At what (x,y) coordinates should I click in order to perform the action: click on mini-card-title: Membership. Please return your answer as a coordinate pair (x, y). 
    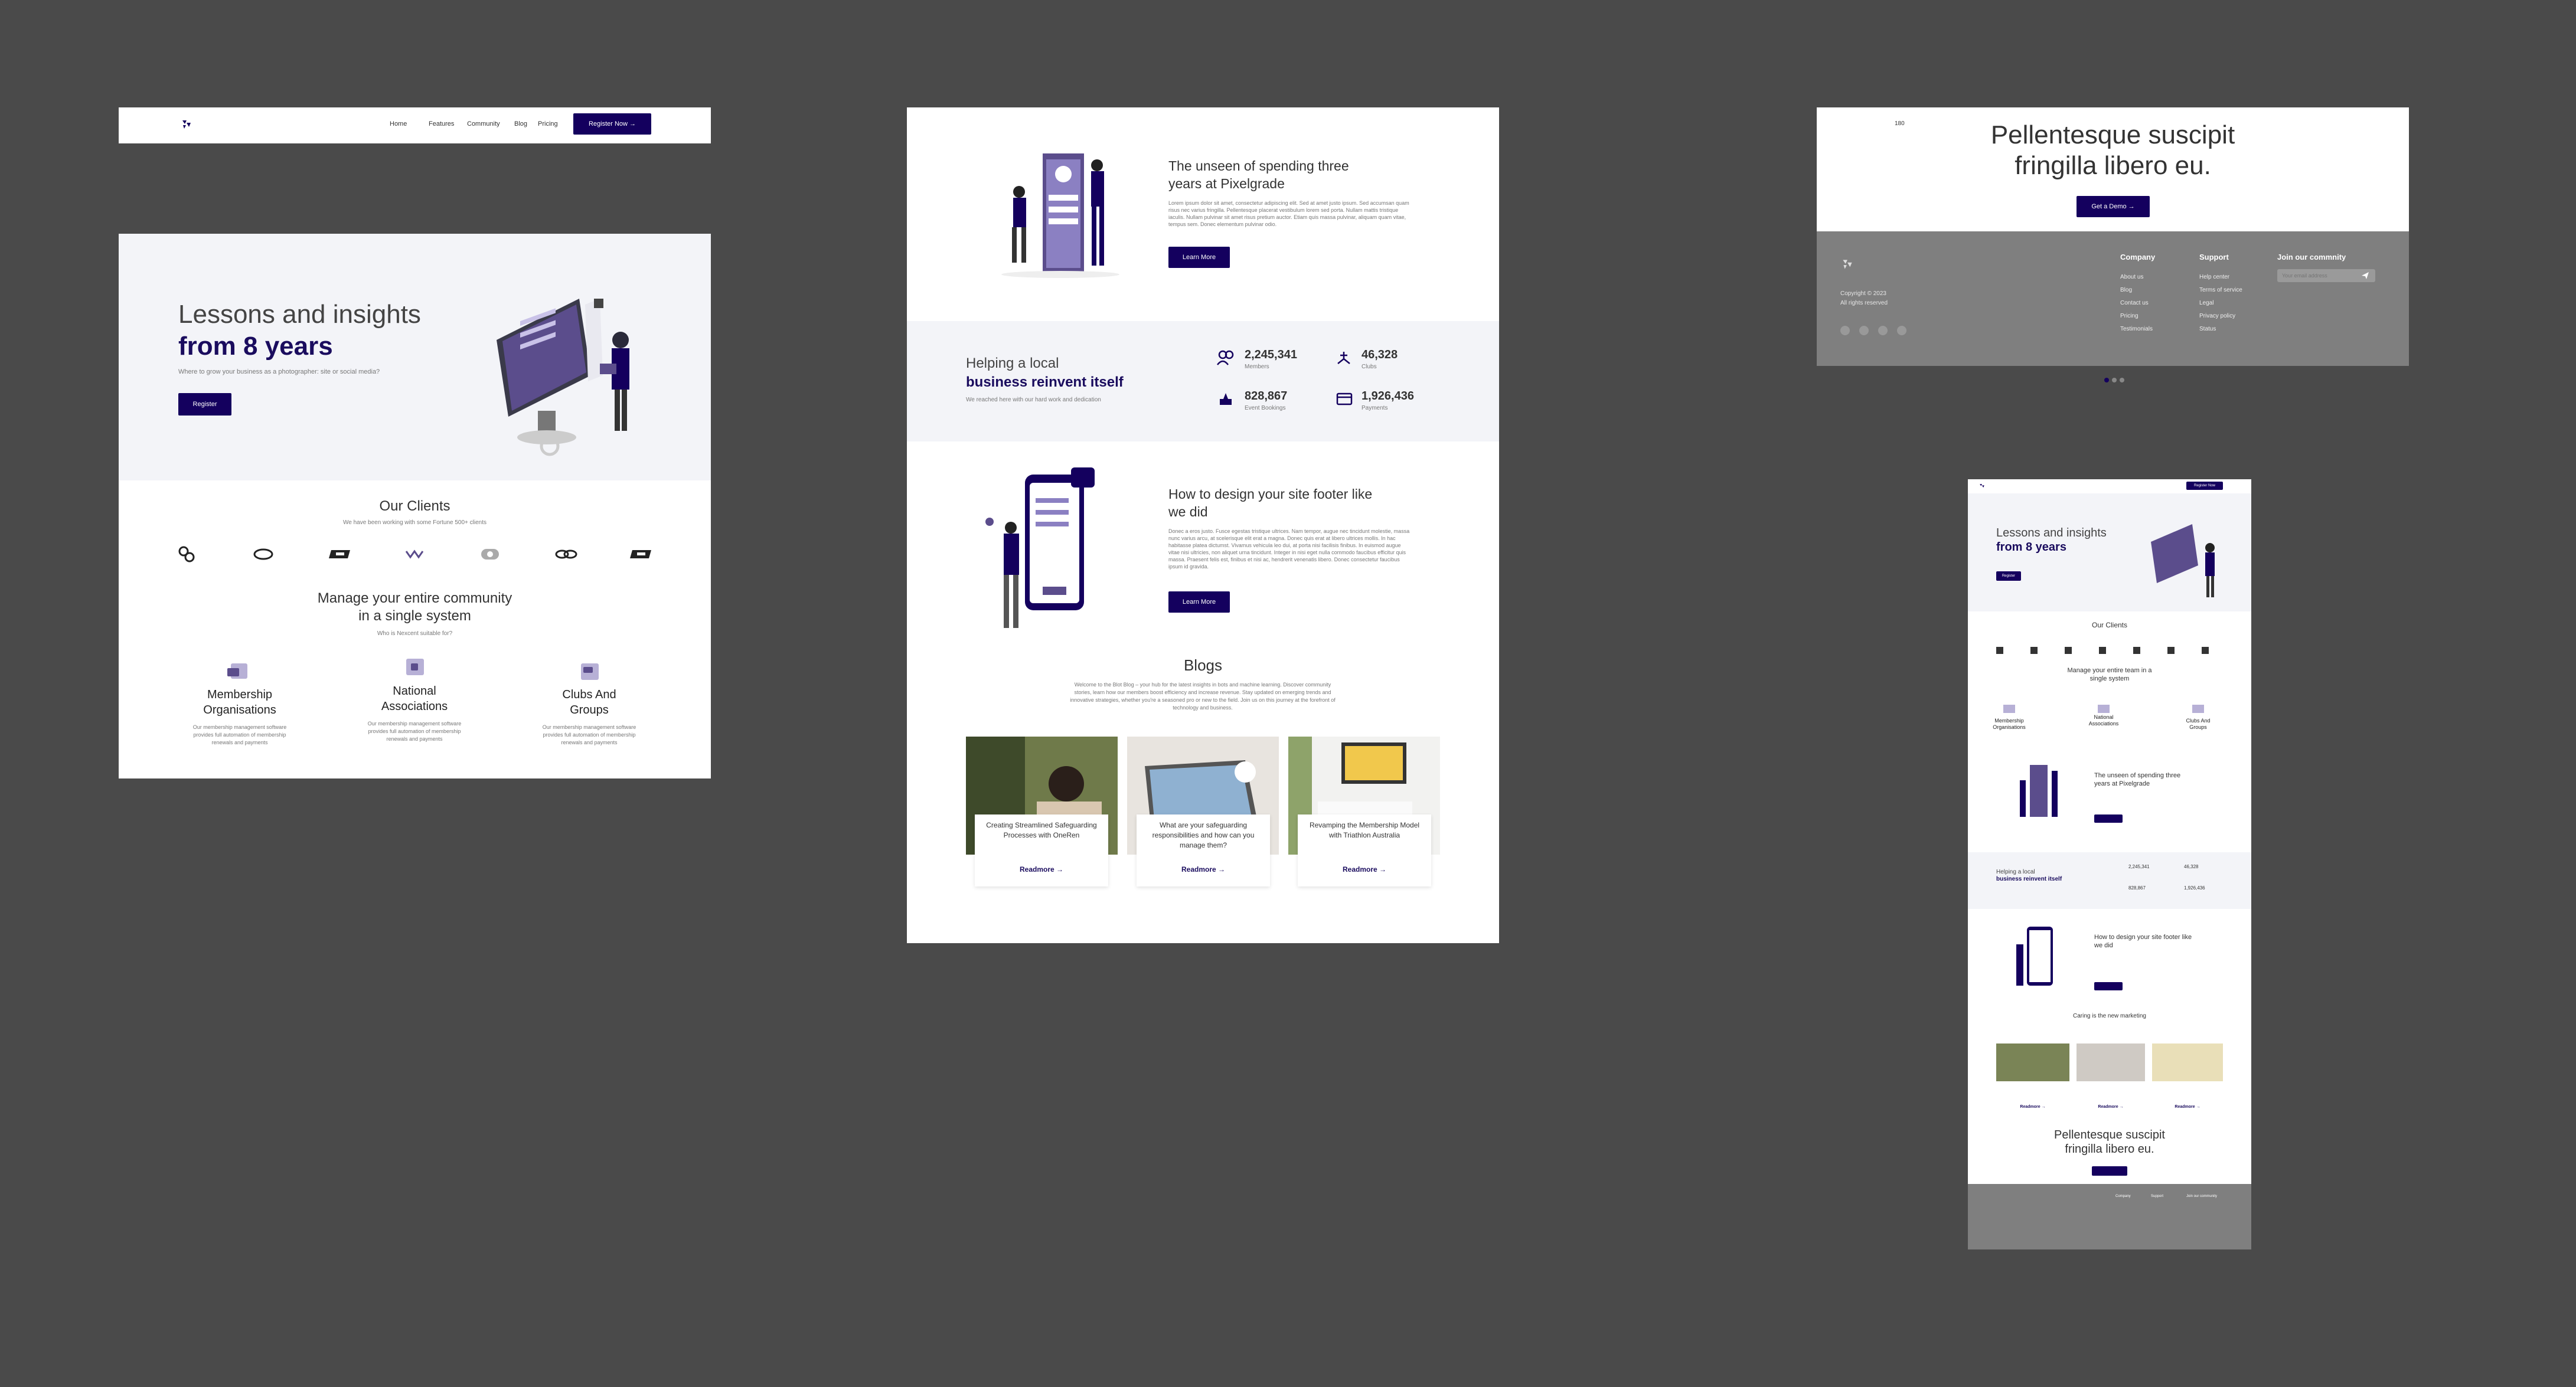
    Looking at the image, I should click on (2009, 721).